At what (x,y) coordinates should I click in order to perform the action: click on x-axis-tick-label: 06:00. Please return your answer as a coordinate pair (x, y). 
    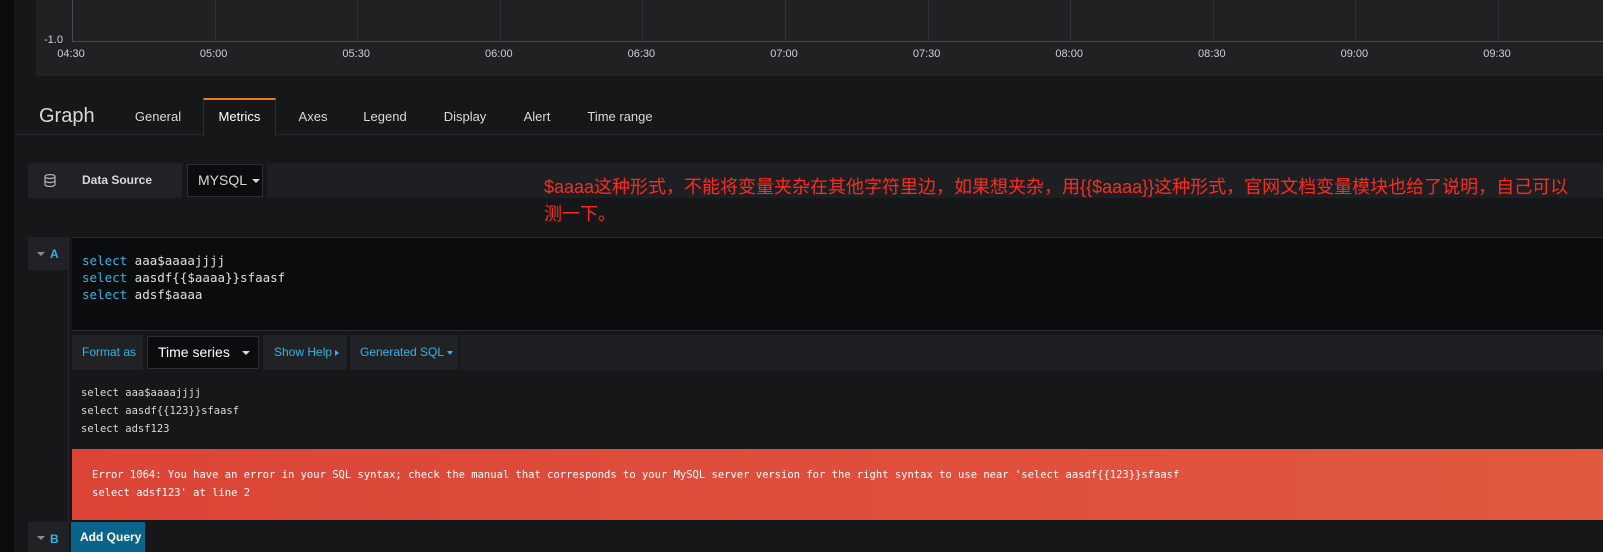
    Looking at the image, I should click on (499, 54).